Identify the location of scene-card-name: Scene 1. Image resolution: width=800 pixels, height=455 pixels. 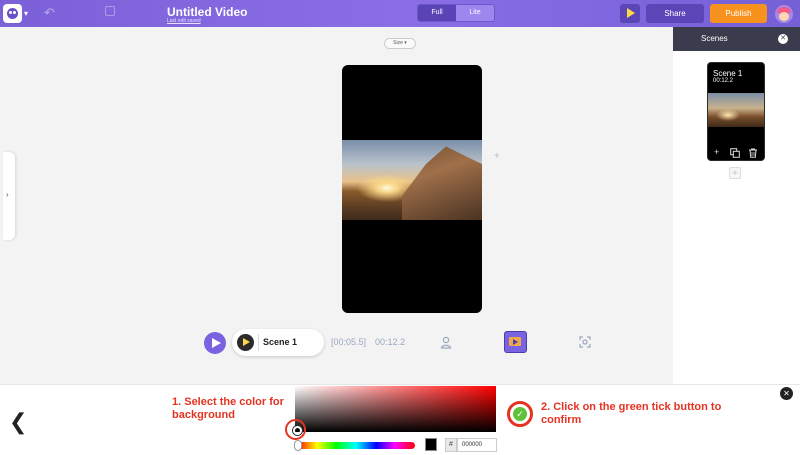
(728, 73).